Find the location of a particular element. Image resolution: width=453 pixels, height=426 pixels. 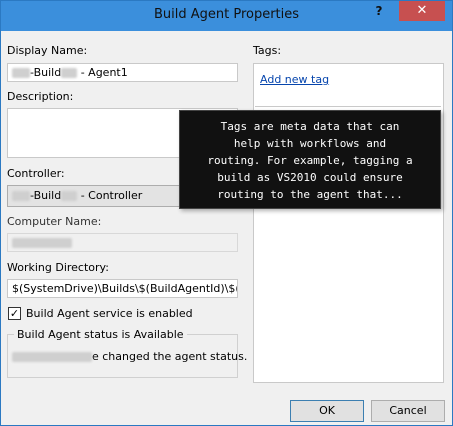

title-bar: Build Agent Properties ? ✕ is located at coordinates (226, 16).